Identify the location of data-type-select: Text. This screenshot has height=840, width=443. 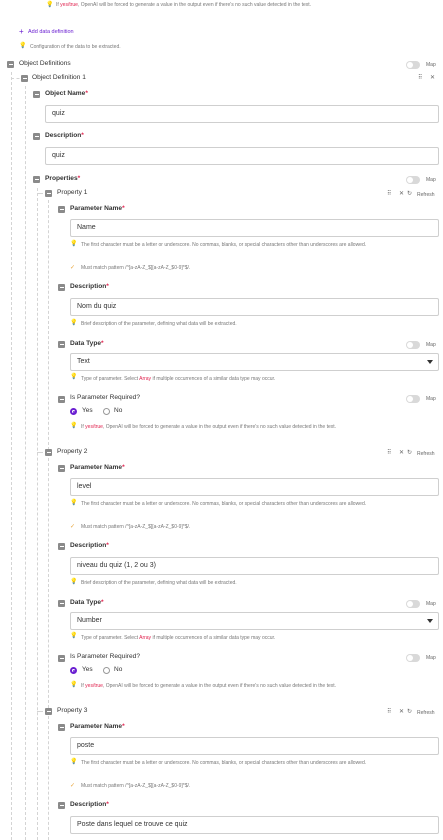
(254, 362).